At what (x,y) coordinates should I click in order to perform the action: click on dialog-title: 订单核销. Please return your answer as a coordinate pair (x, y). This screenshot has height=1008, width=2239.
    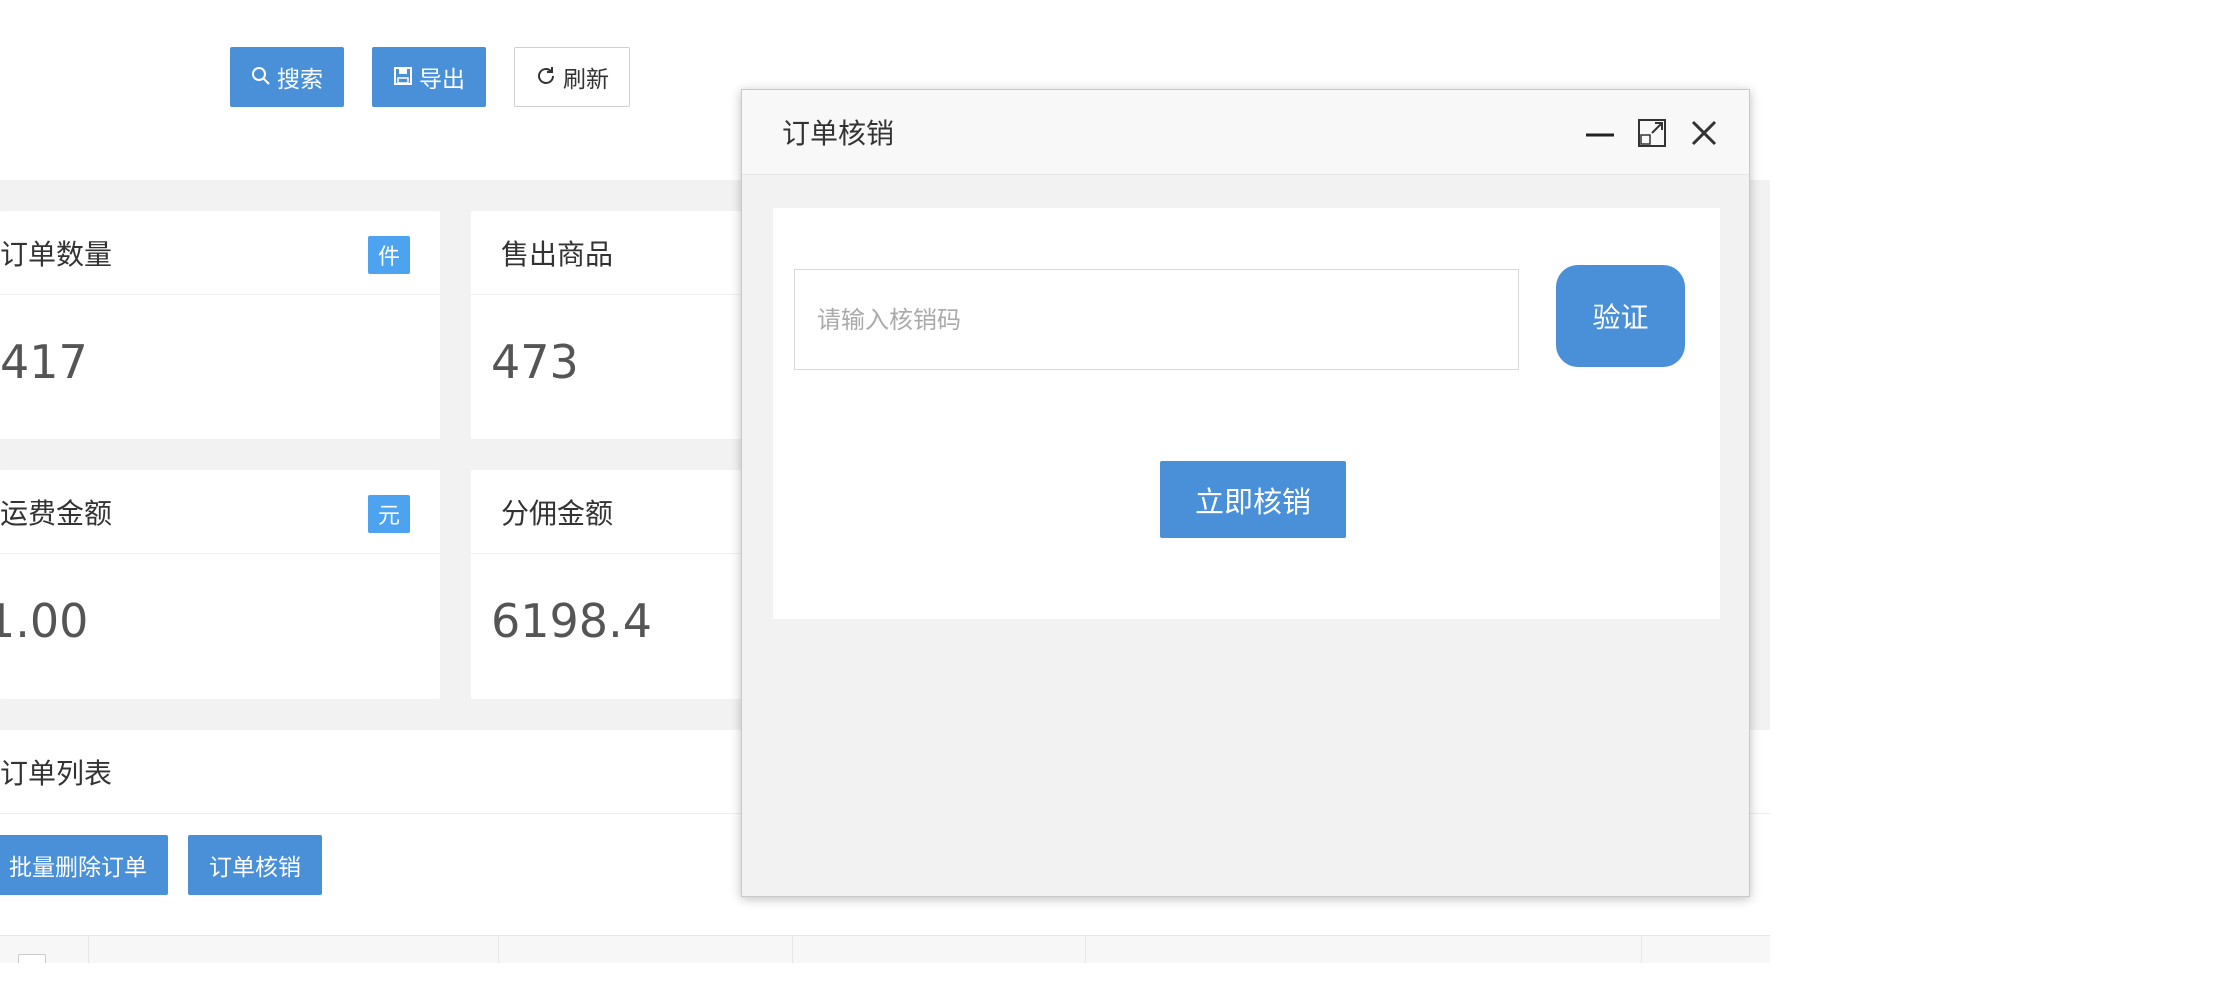
    Looking at the image, I should click on (838, 133).